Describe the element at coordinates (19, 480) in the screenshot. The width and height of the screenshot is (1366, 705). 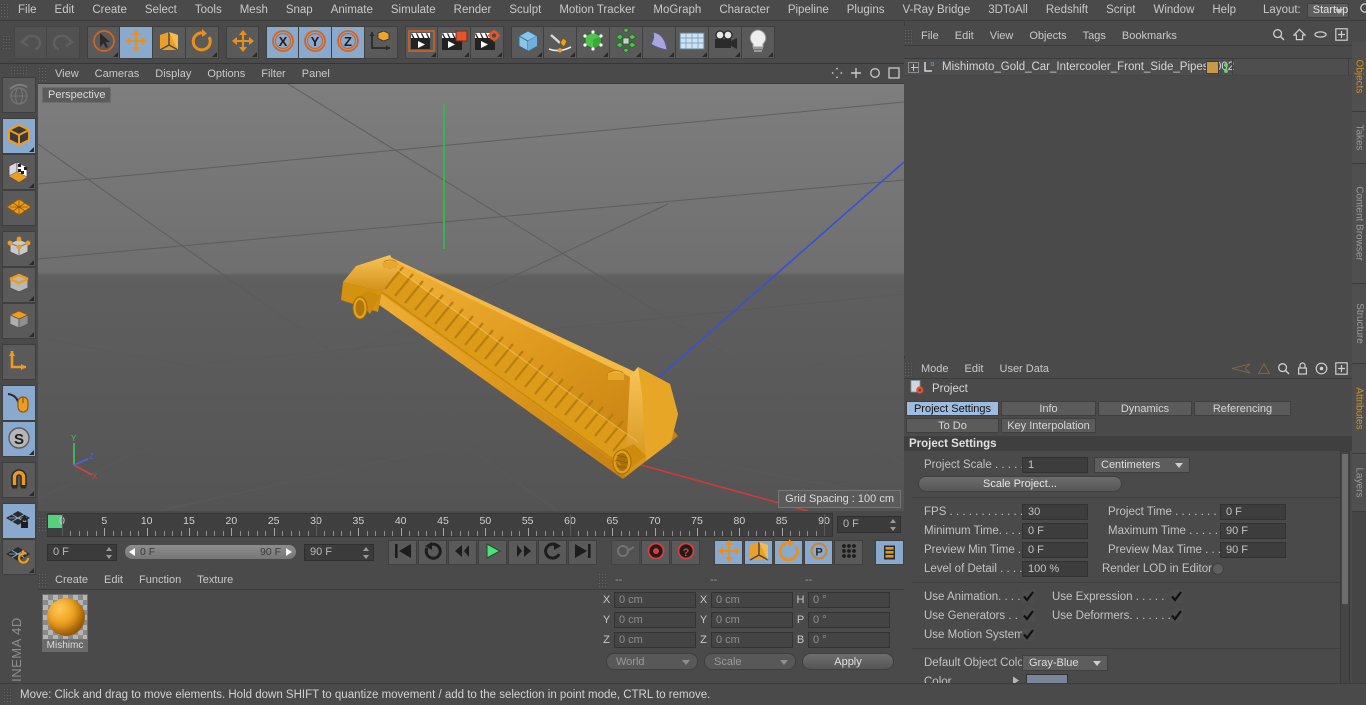
I see `magnet-tool-button` at that location.